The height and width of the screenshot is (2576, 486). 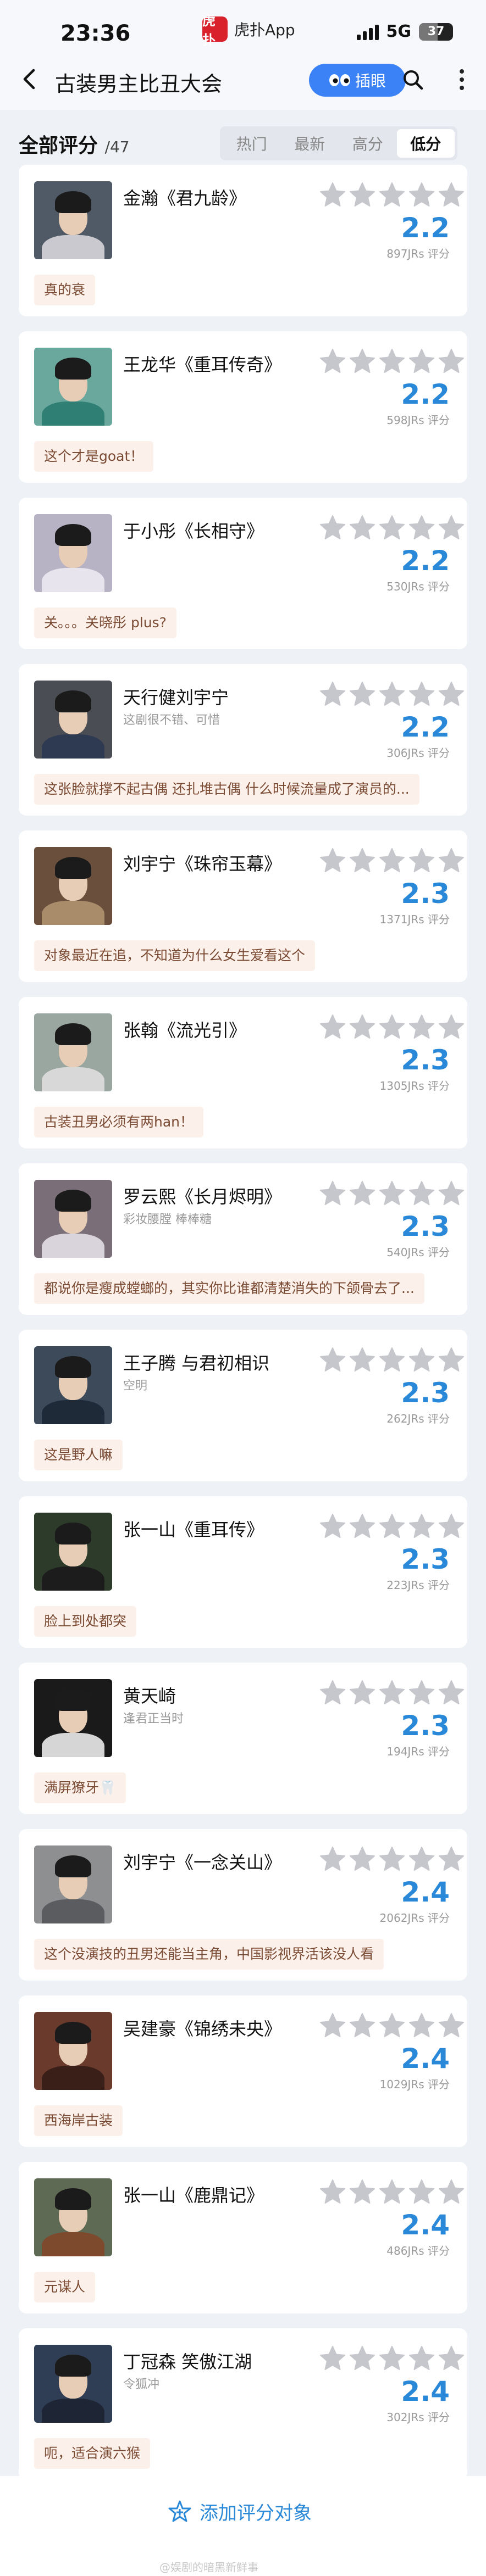 I want to click on rating-card: 王子腾 与君初相识 空明 2.3 262JRs 评分 这是野人嘛, so click(x=243, y=1405).